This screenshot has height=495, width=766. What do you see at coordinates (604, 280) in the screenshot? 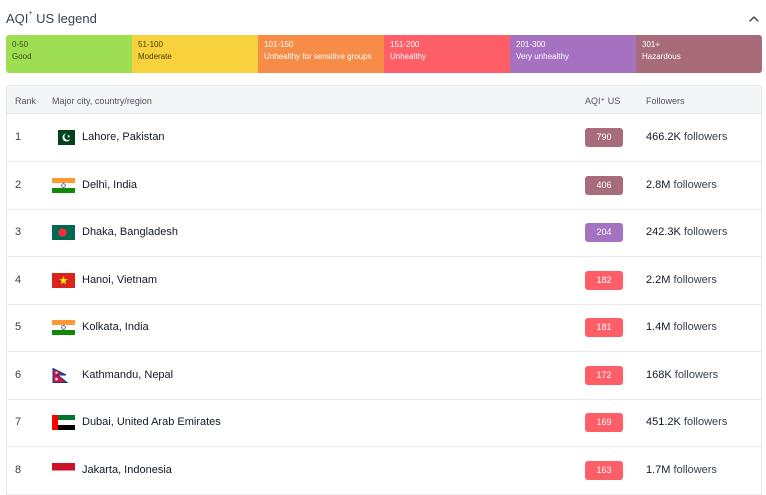
I see `aqi-badge: 182` at bounding box center [604, 280].